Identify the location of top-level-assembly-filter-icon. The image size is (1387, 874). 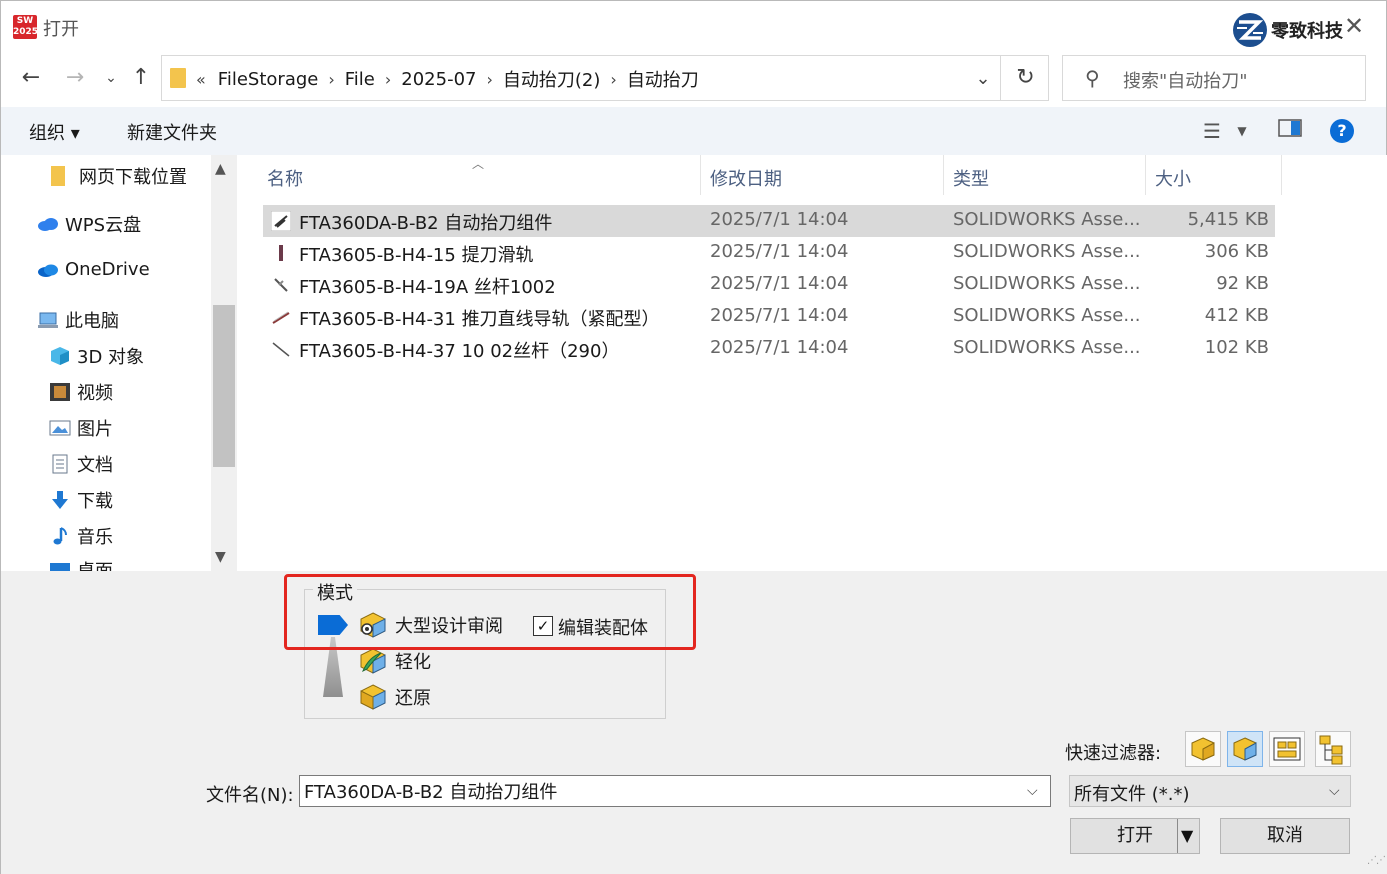
(1331, 750).